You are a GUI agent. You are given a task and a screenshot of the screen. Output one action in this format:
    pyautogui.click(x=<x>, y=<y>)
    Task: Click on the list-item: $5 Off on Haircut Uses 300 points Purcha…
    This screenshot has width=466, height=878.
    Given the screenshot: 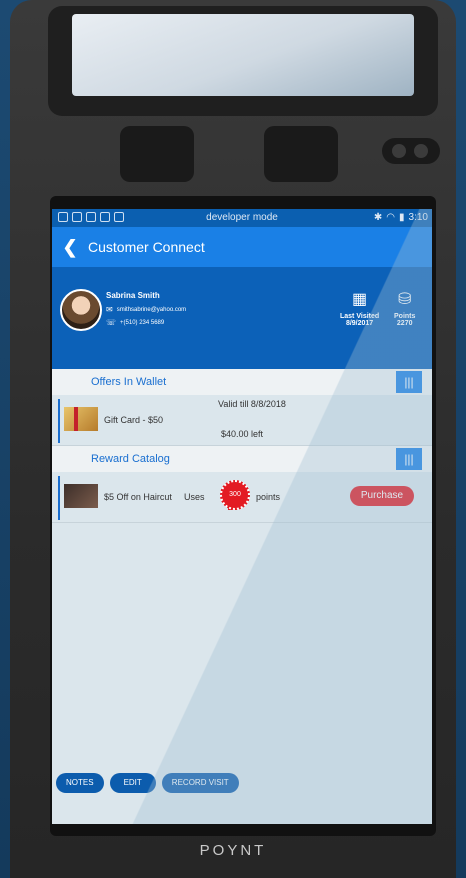 What is the action you would take?
    pyautogui.click(x=242, y=497)
    